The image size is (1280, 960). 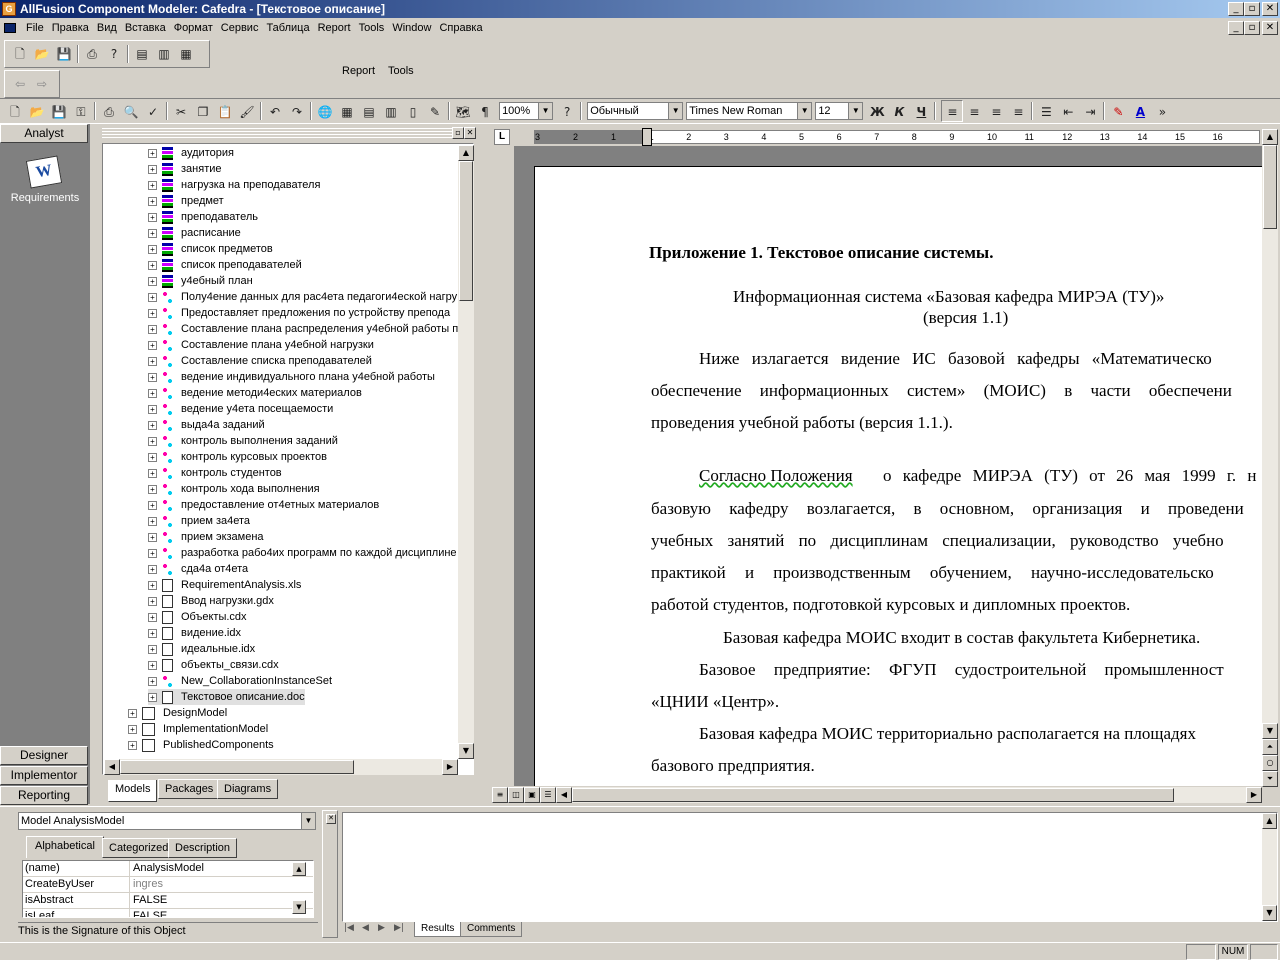 What do you see at coordinates (203, 848) in the screenshot?
I see `tab-description: Description` at bounding box center [203, 848].